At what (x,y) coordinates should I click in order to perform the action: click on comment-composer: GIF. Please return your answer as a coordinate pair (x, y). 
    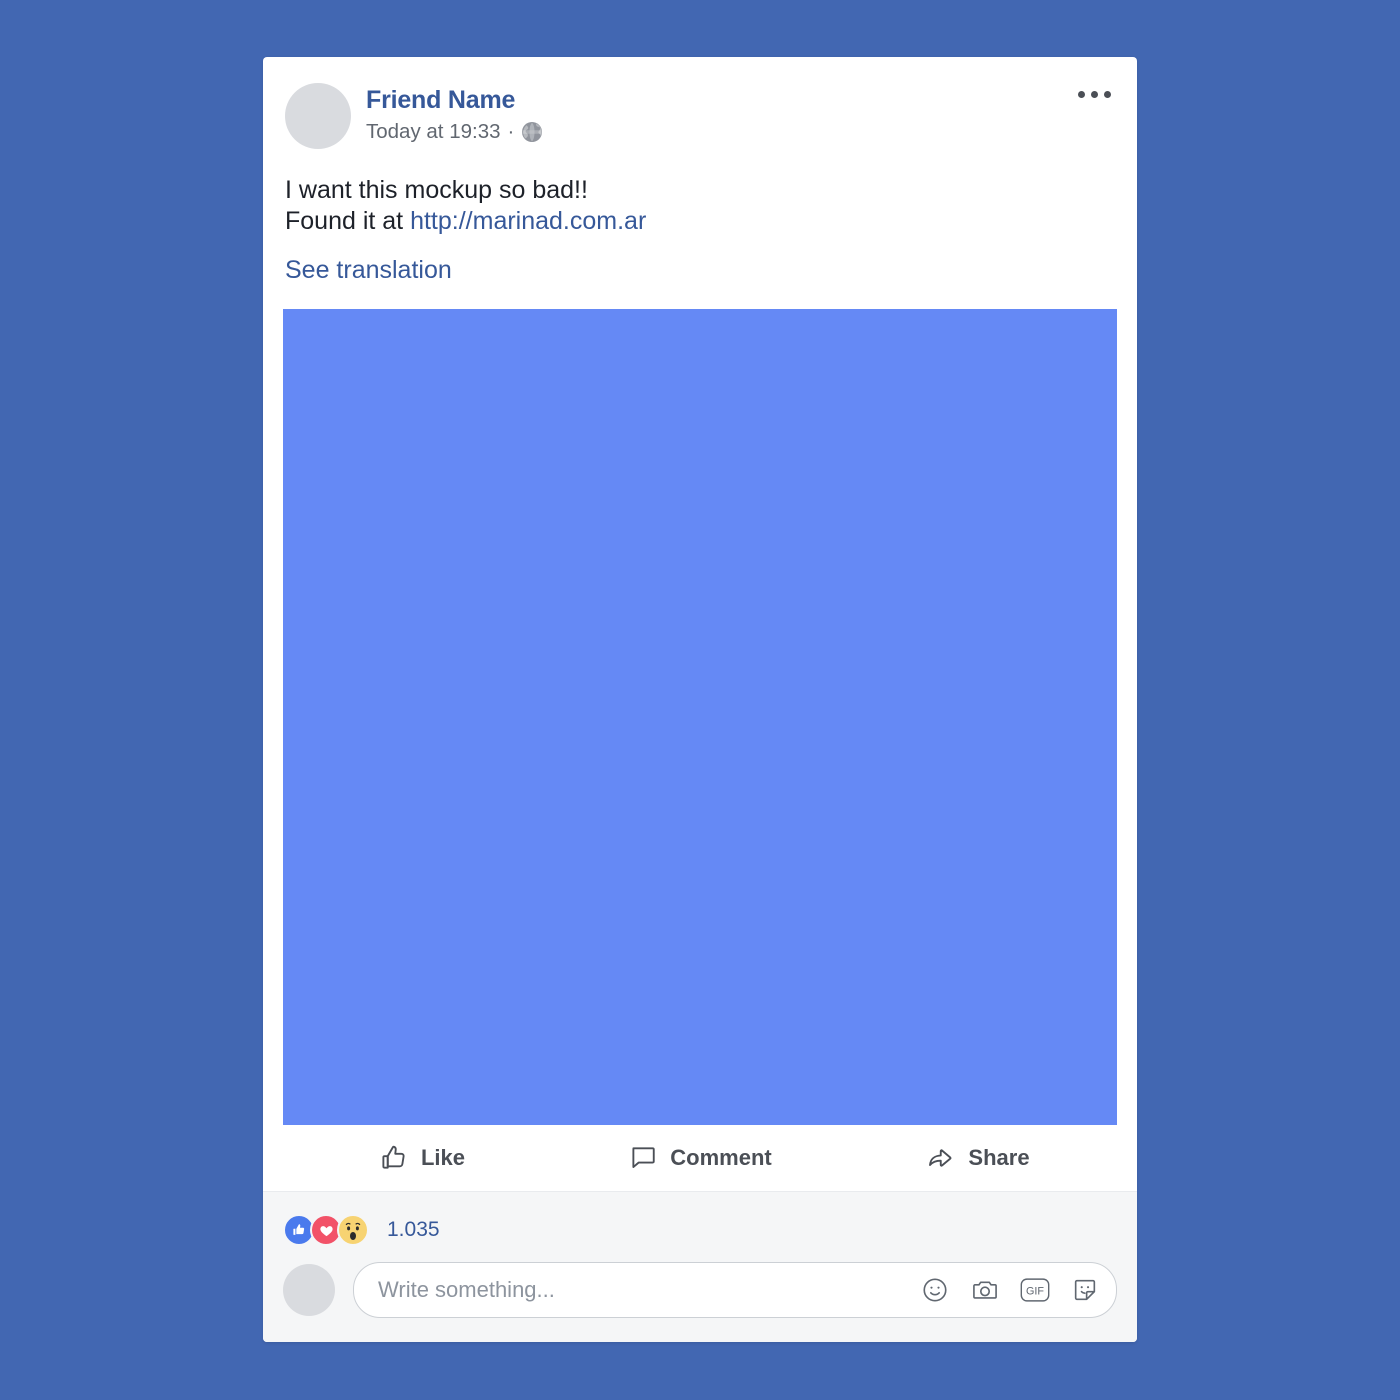
    Looking at the image, I should click on (700, 1302).